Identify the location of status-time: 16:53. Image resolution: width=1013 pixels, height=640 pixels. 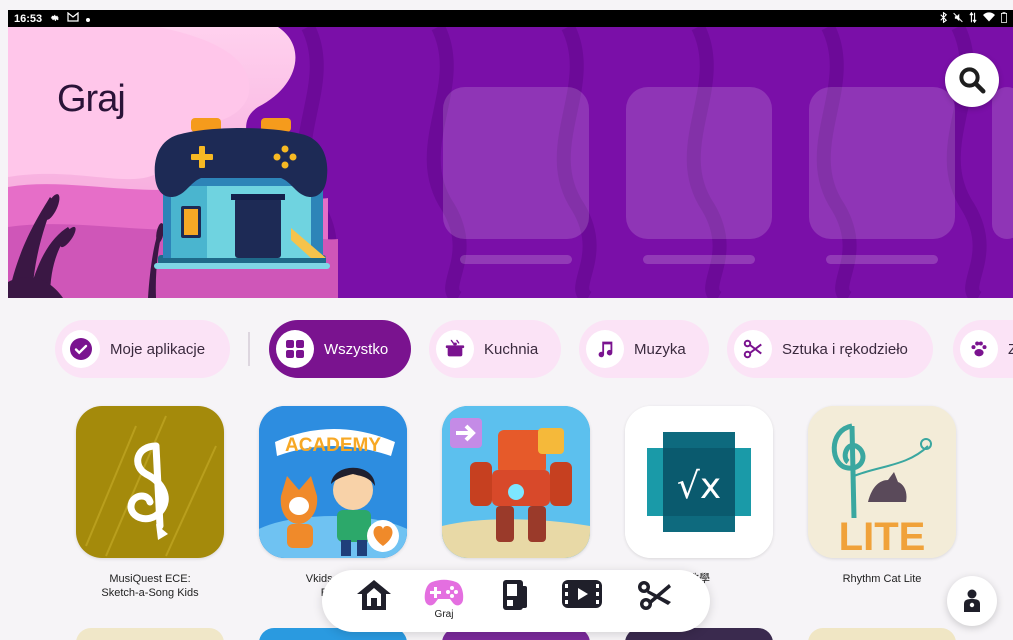
(28, 18).